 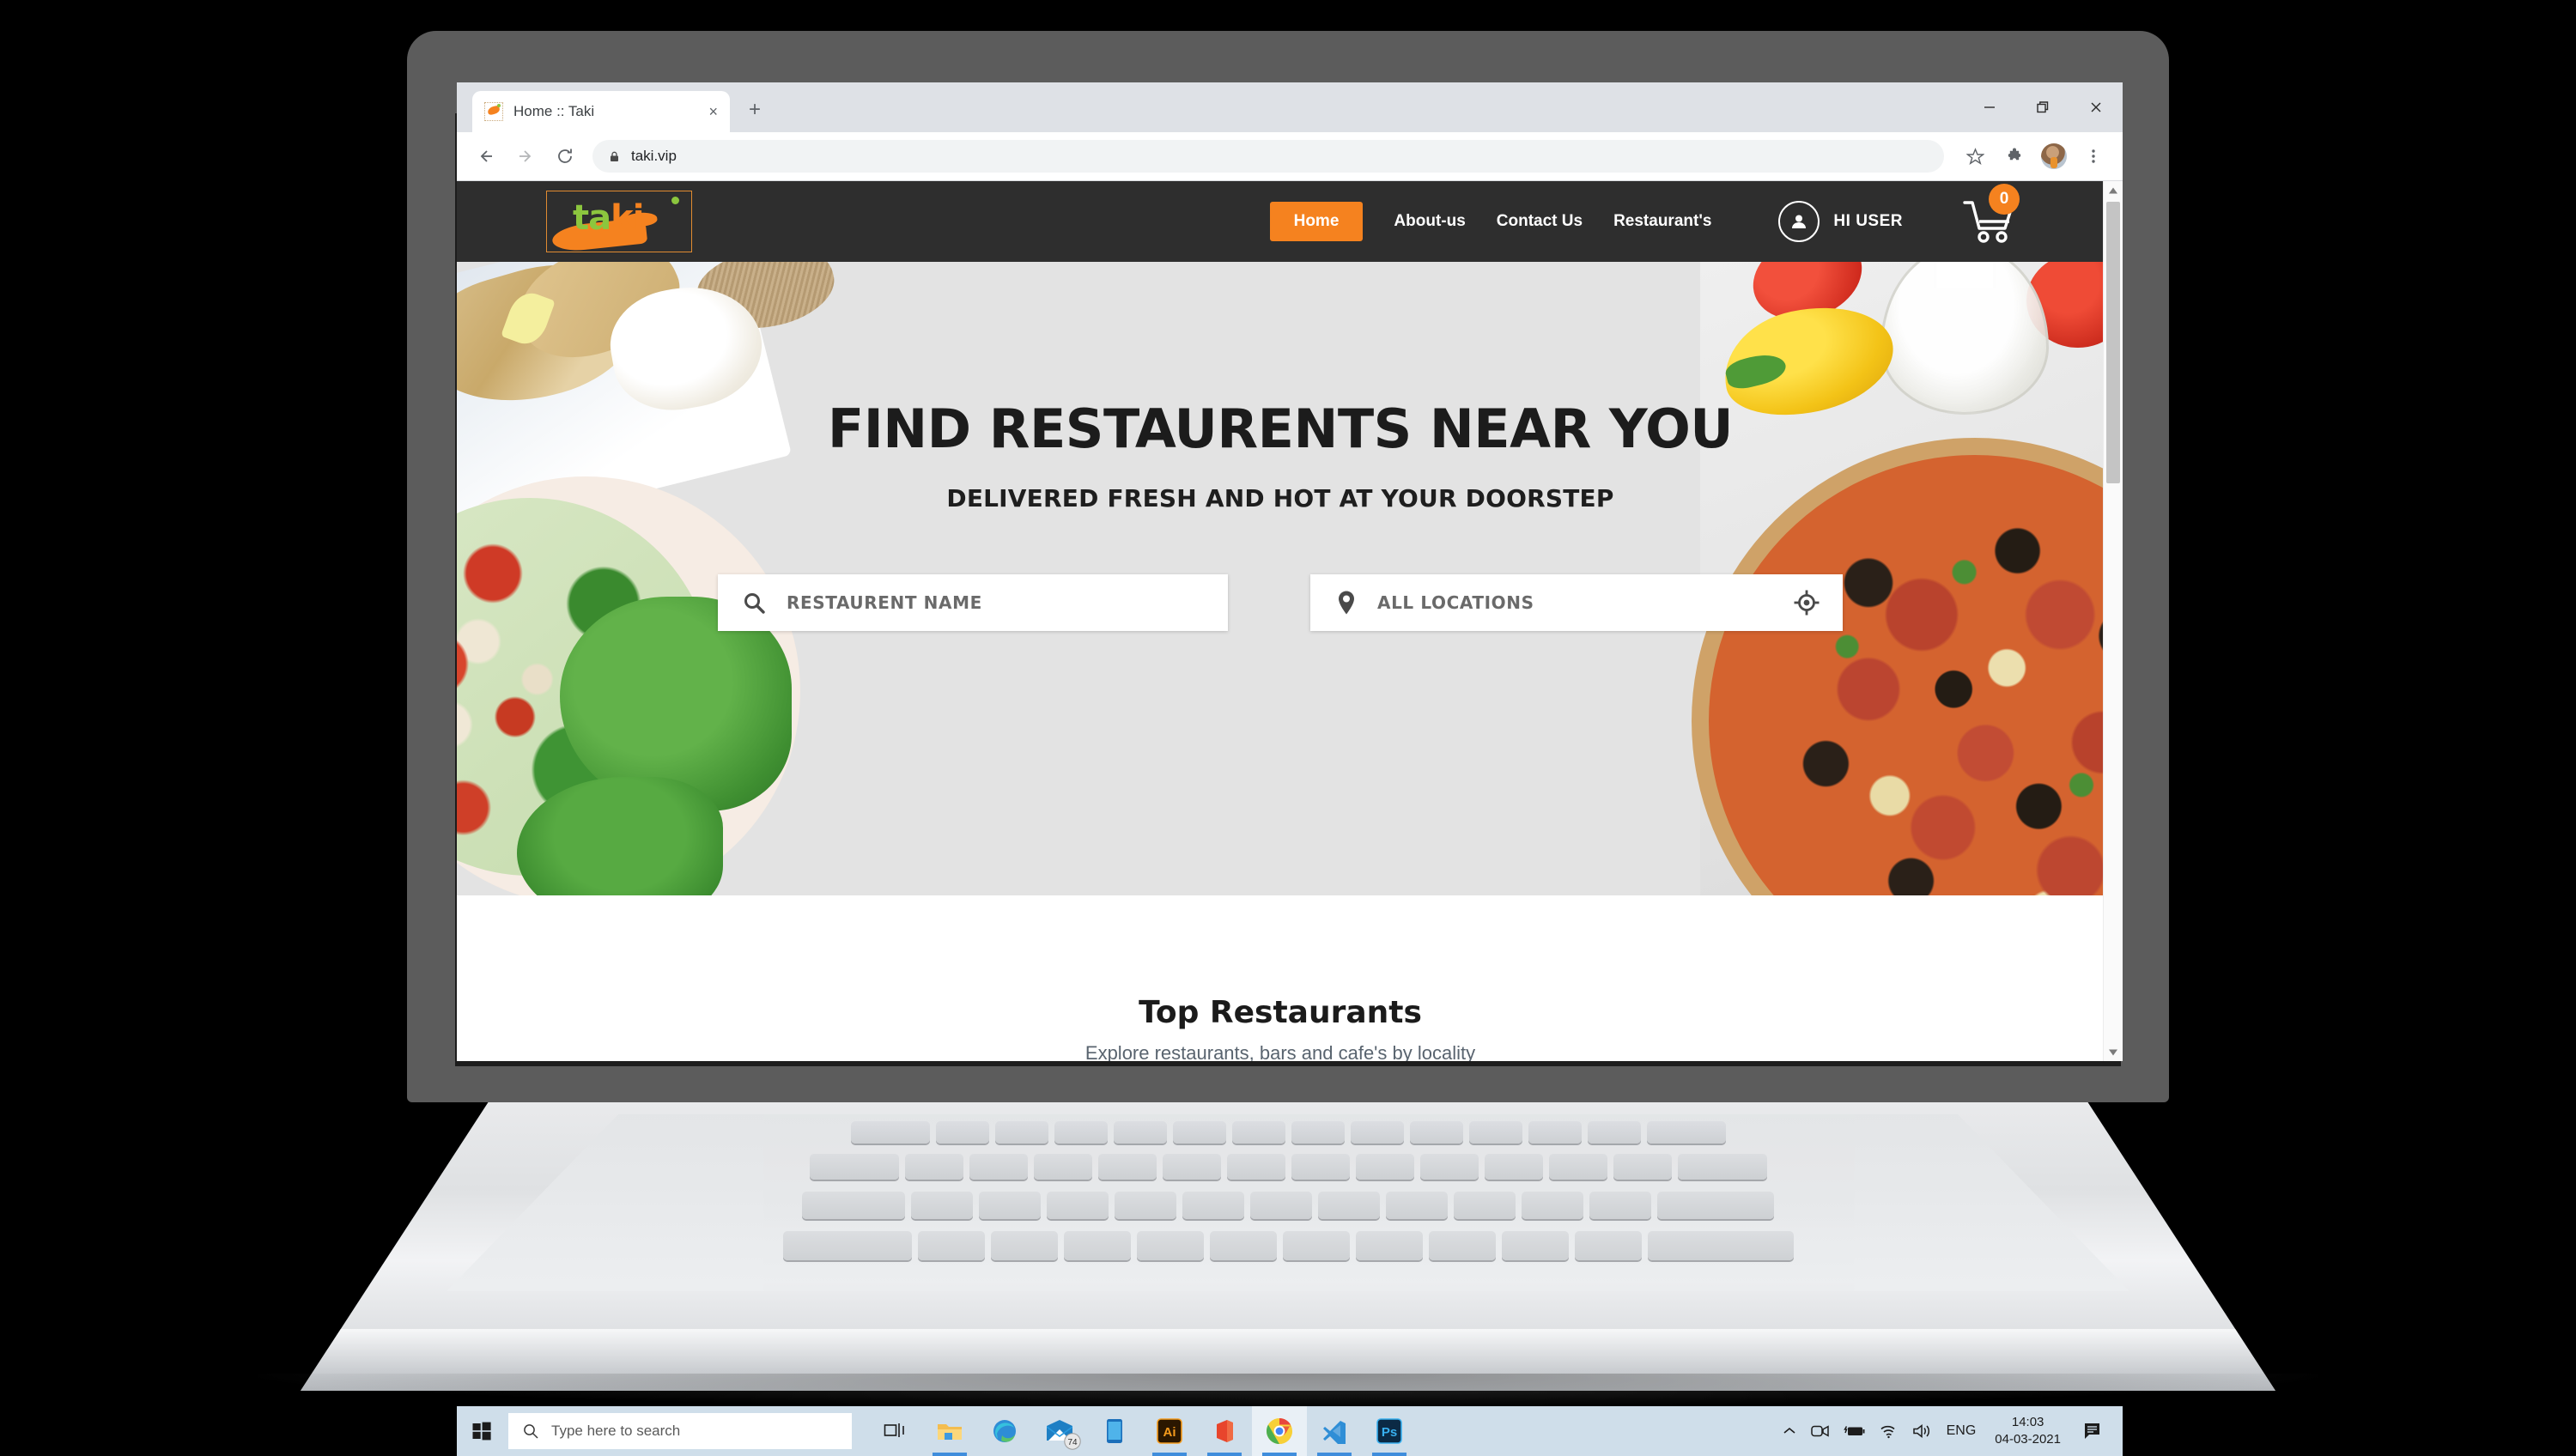 I want to click on minimize-button, so click(x=1989, y=107).